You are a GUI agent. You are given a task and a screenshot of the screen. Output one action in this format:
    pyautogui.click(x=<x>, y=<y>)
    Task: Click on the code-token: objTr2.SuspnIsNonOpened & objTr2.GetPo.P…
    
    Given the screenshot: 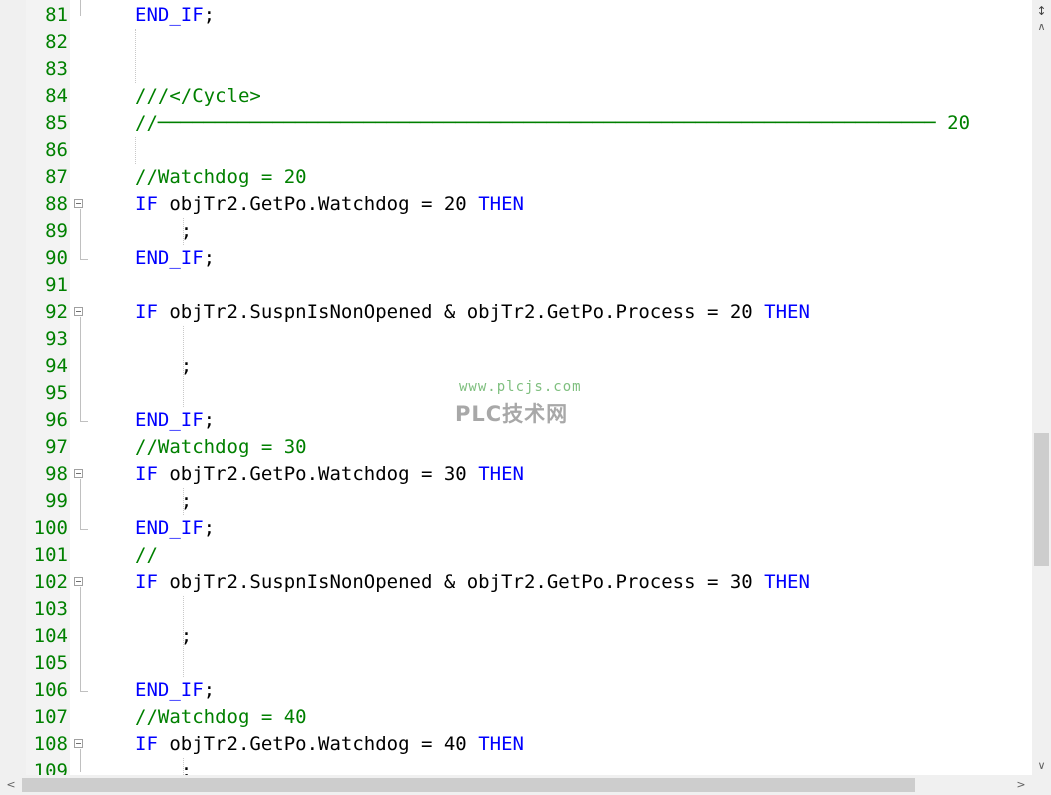 What is the action you would take?
    pyautogui.click(x=461, y=312)
    